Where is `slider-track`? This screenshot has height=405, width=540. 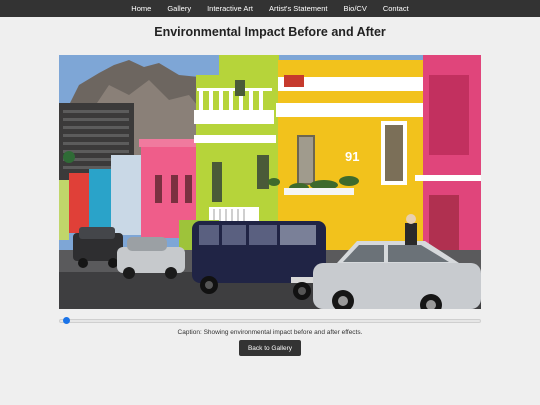
slider-track is located at coordinates (270, 321).